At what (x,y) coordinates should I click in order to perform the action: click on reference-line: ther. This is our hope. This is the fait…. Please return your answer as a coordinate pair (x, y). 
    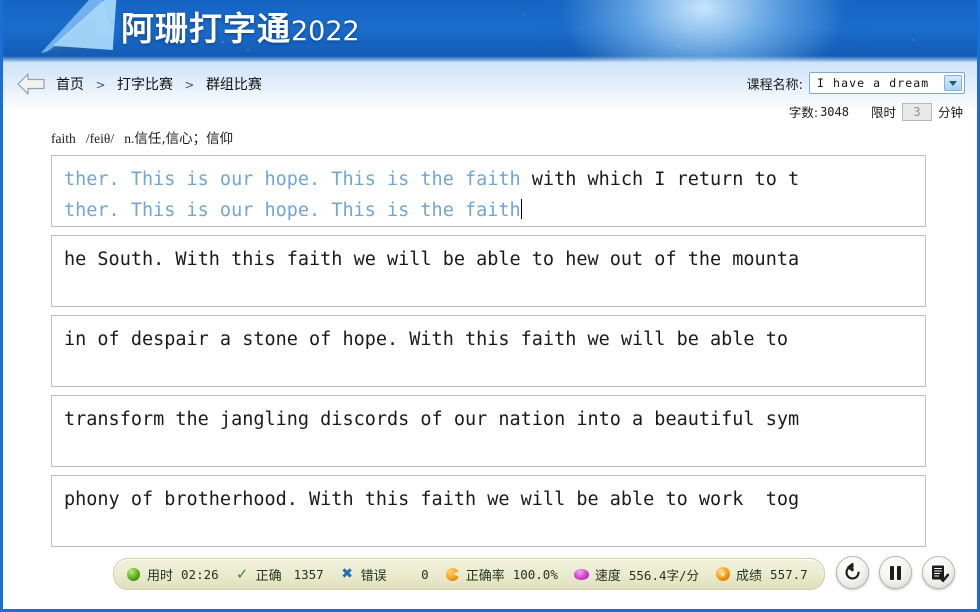
    Looking at the image, I should click on (494, 179).